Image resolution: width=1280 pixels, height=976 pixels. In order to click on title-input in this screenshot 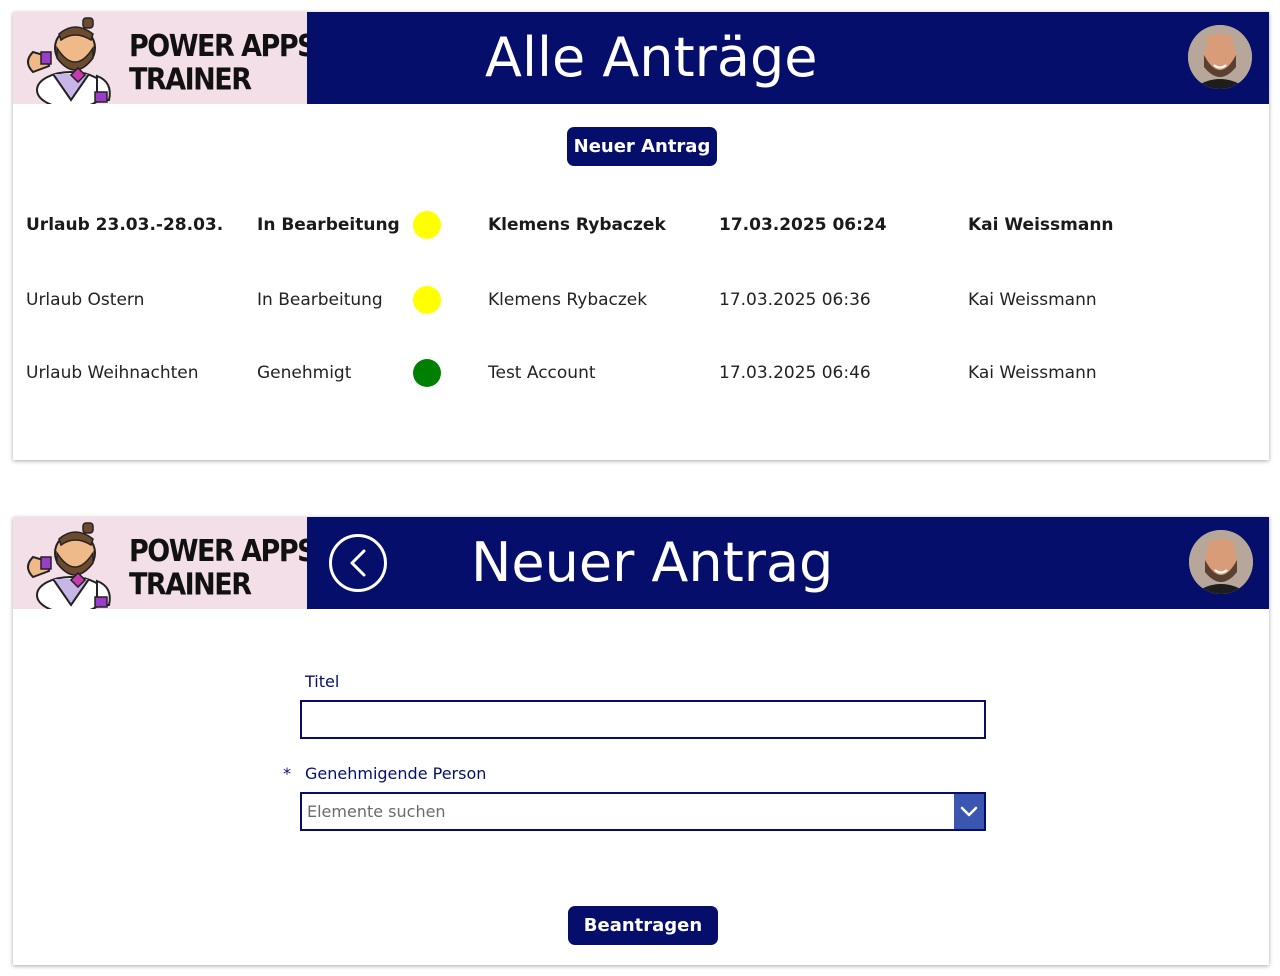, I will do `click(643, 719)`.